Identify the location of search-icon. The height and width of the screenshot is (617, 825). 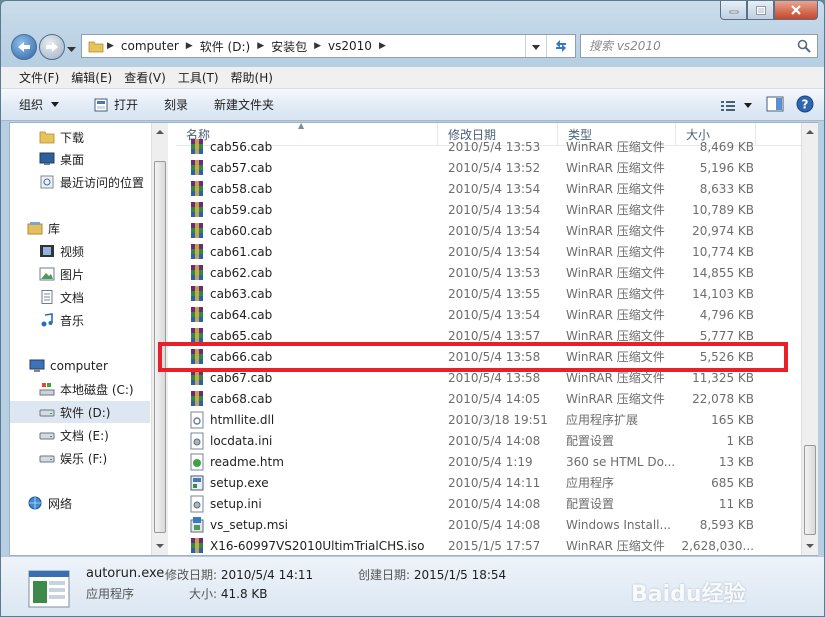
(804, 47).